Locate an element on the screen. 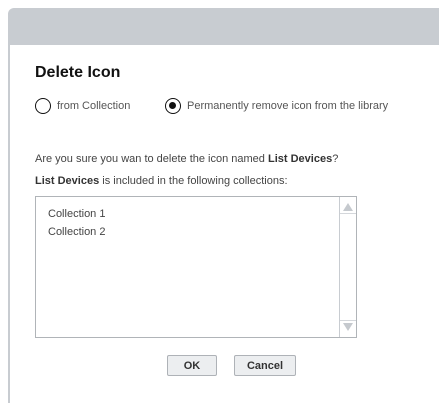 The height and width of the screenshot is (403, 439). arrow-down-icon is located at coordinates (348, 327).